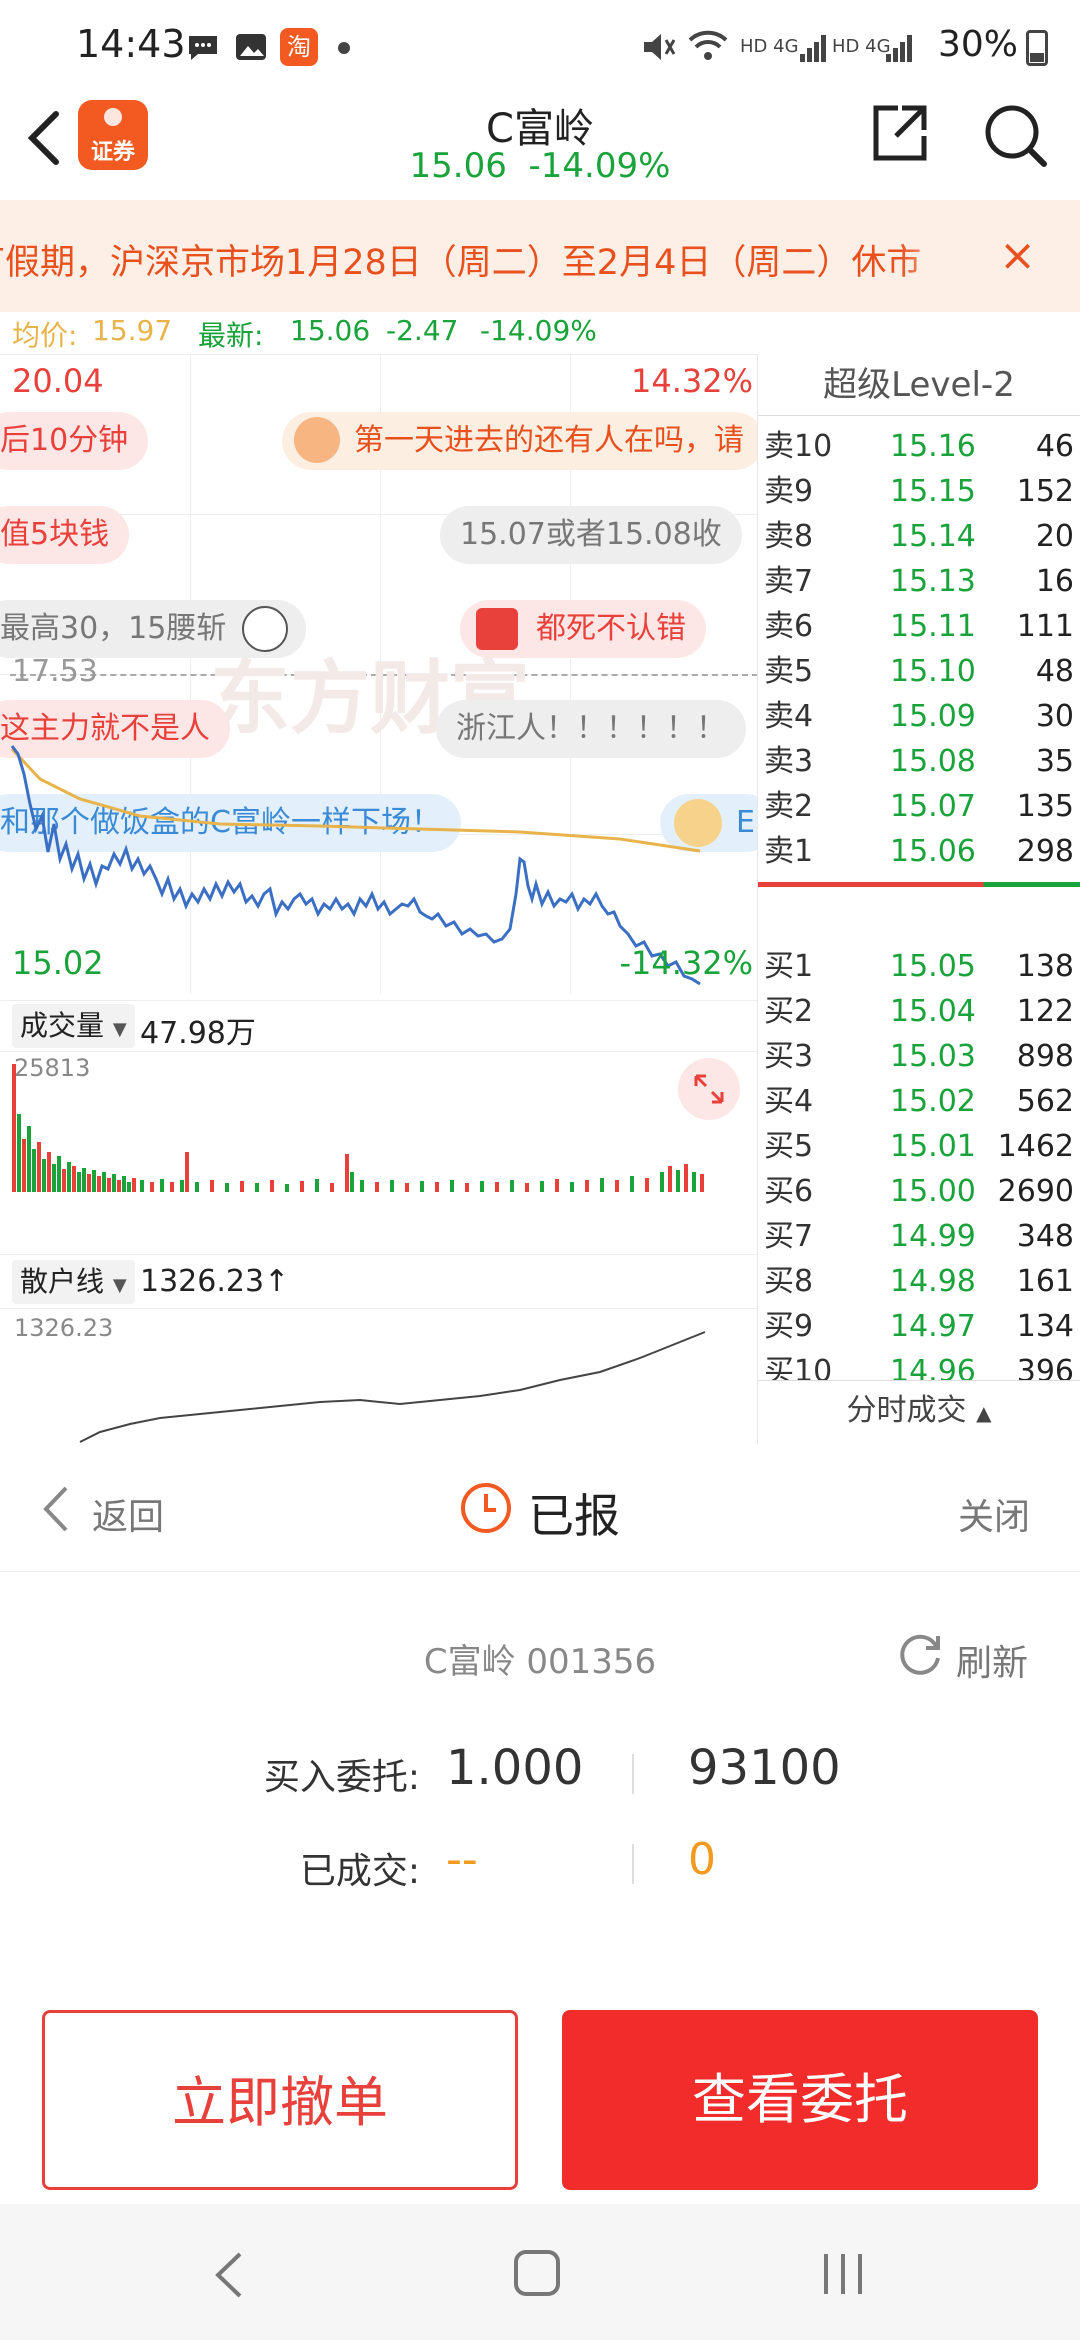  I want to click on back-button: 返回, so click(128, 1514).